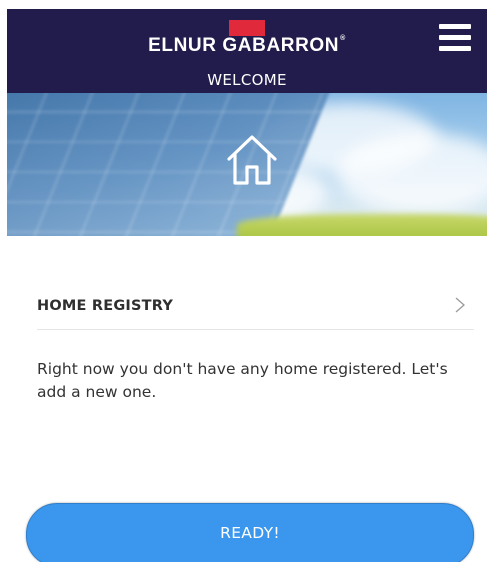 This screenshot has width=487, height=562. I want to click on ready-button-label: READY!, so click(250, 533).